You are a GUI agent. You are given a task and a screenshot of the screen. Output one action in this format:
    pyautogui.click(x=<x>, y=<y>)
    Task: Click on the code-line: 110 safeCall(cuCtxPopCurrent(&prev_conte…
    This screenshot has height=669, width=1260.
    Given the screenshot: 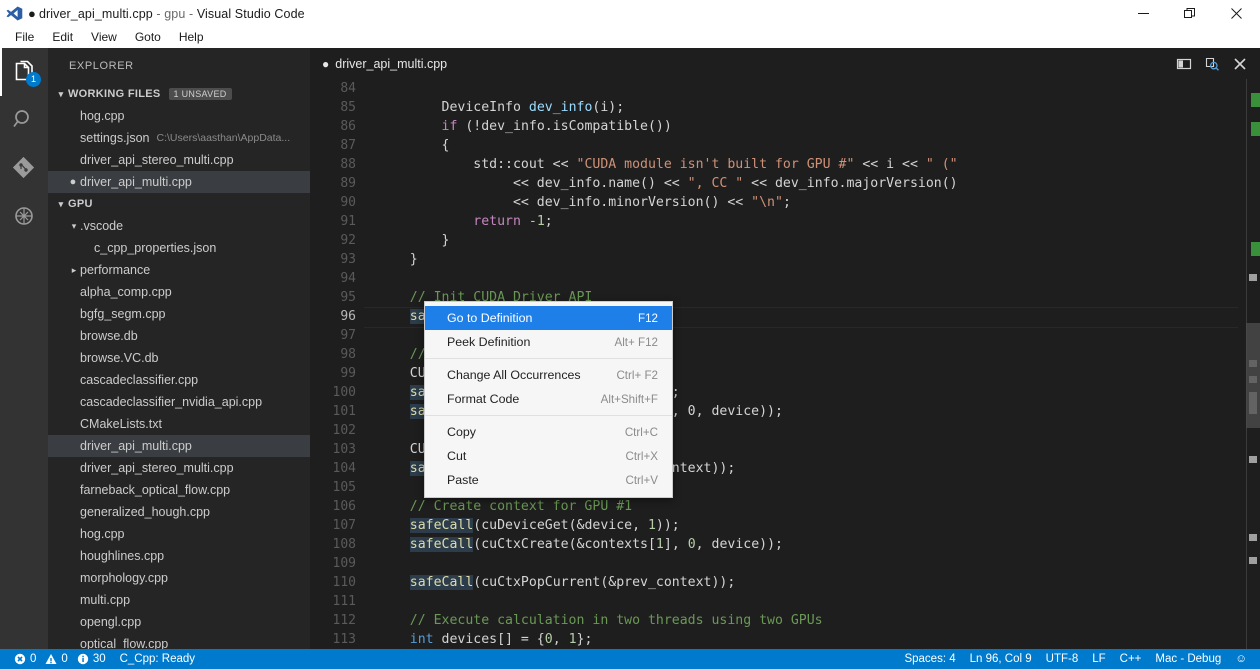 What is the action you would take?
    pyautogui.click(x=785, y=582)
    